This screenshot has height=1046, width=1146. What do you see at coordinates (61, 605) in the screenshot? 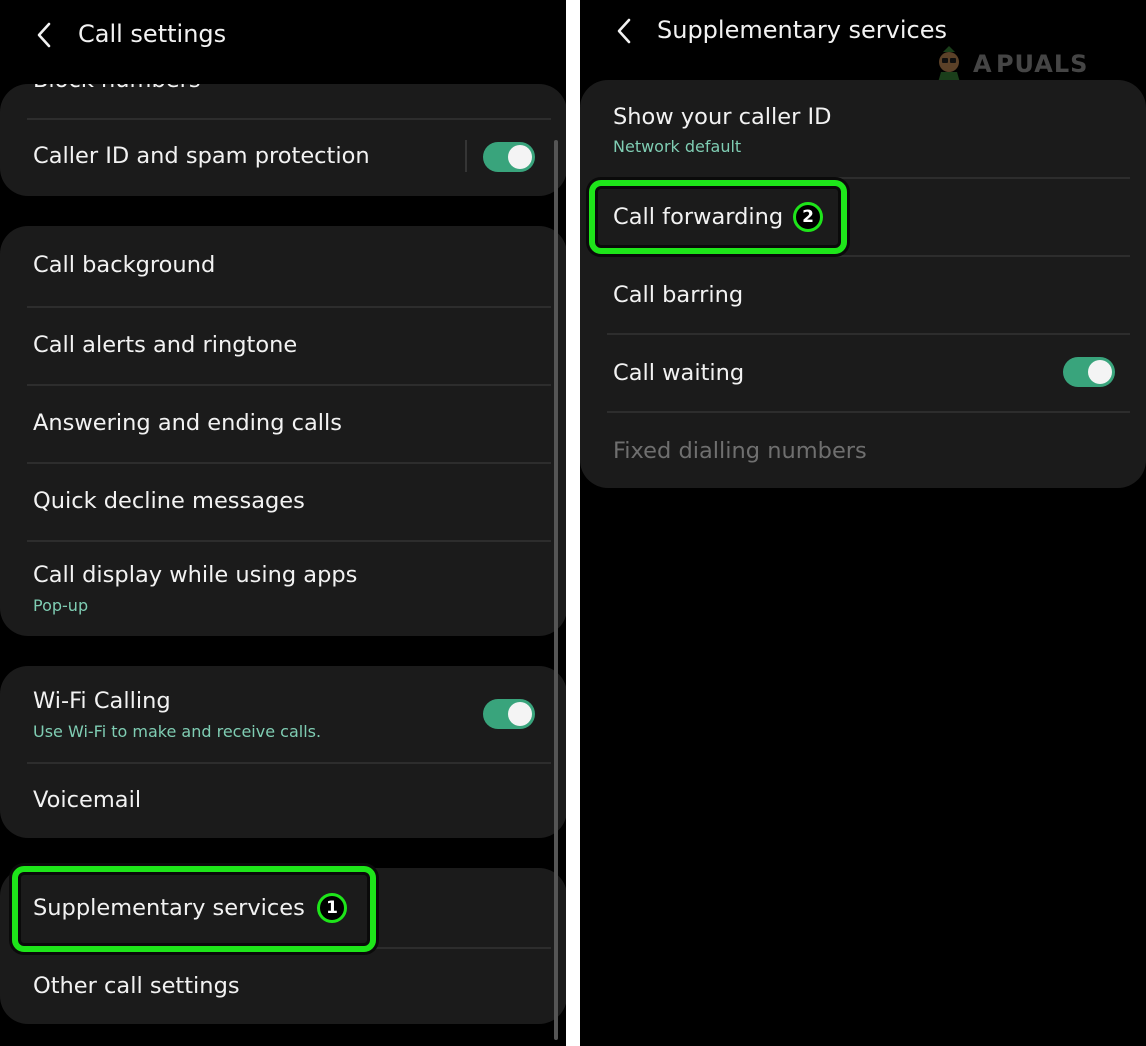
I see `call-display-sublabel: Pop-up` at bounding box center [61, 605].